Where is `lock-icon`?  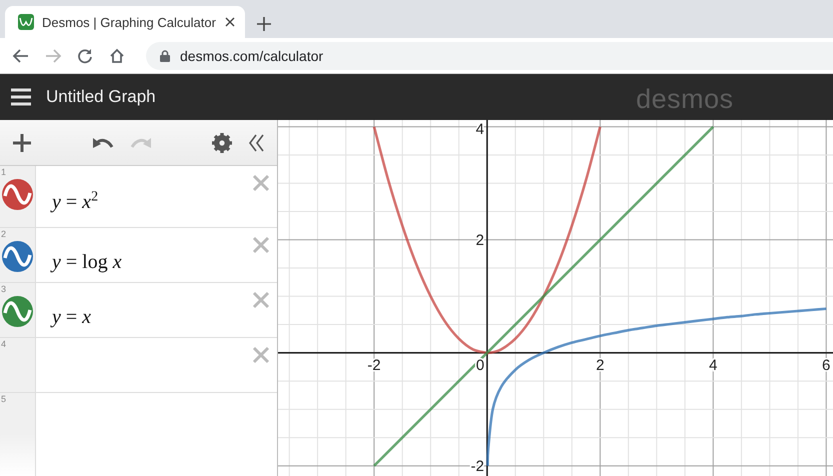 lock-icon is located at coordinates (165, 56).